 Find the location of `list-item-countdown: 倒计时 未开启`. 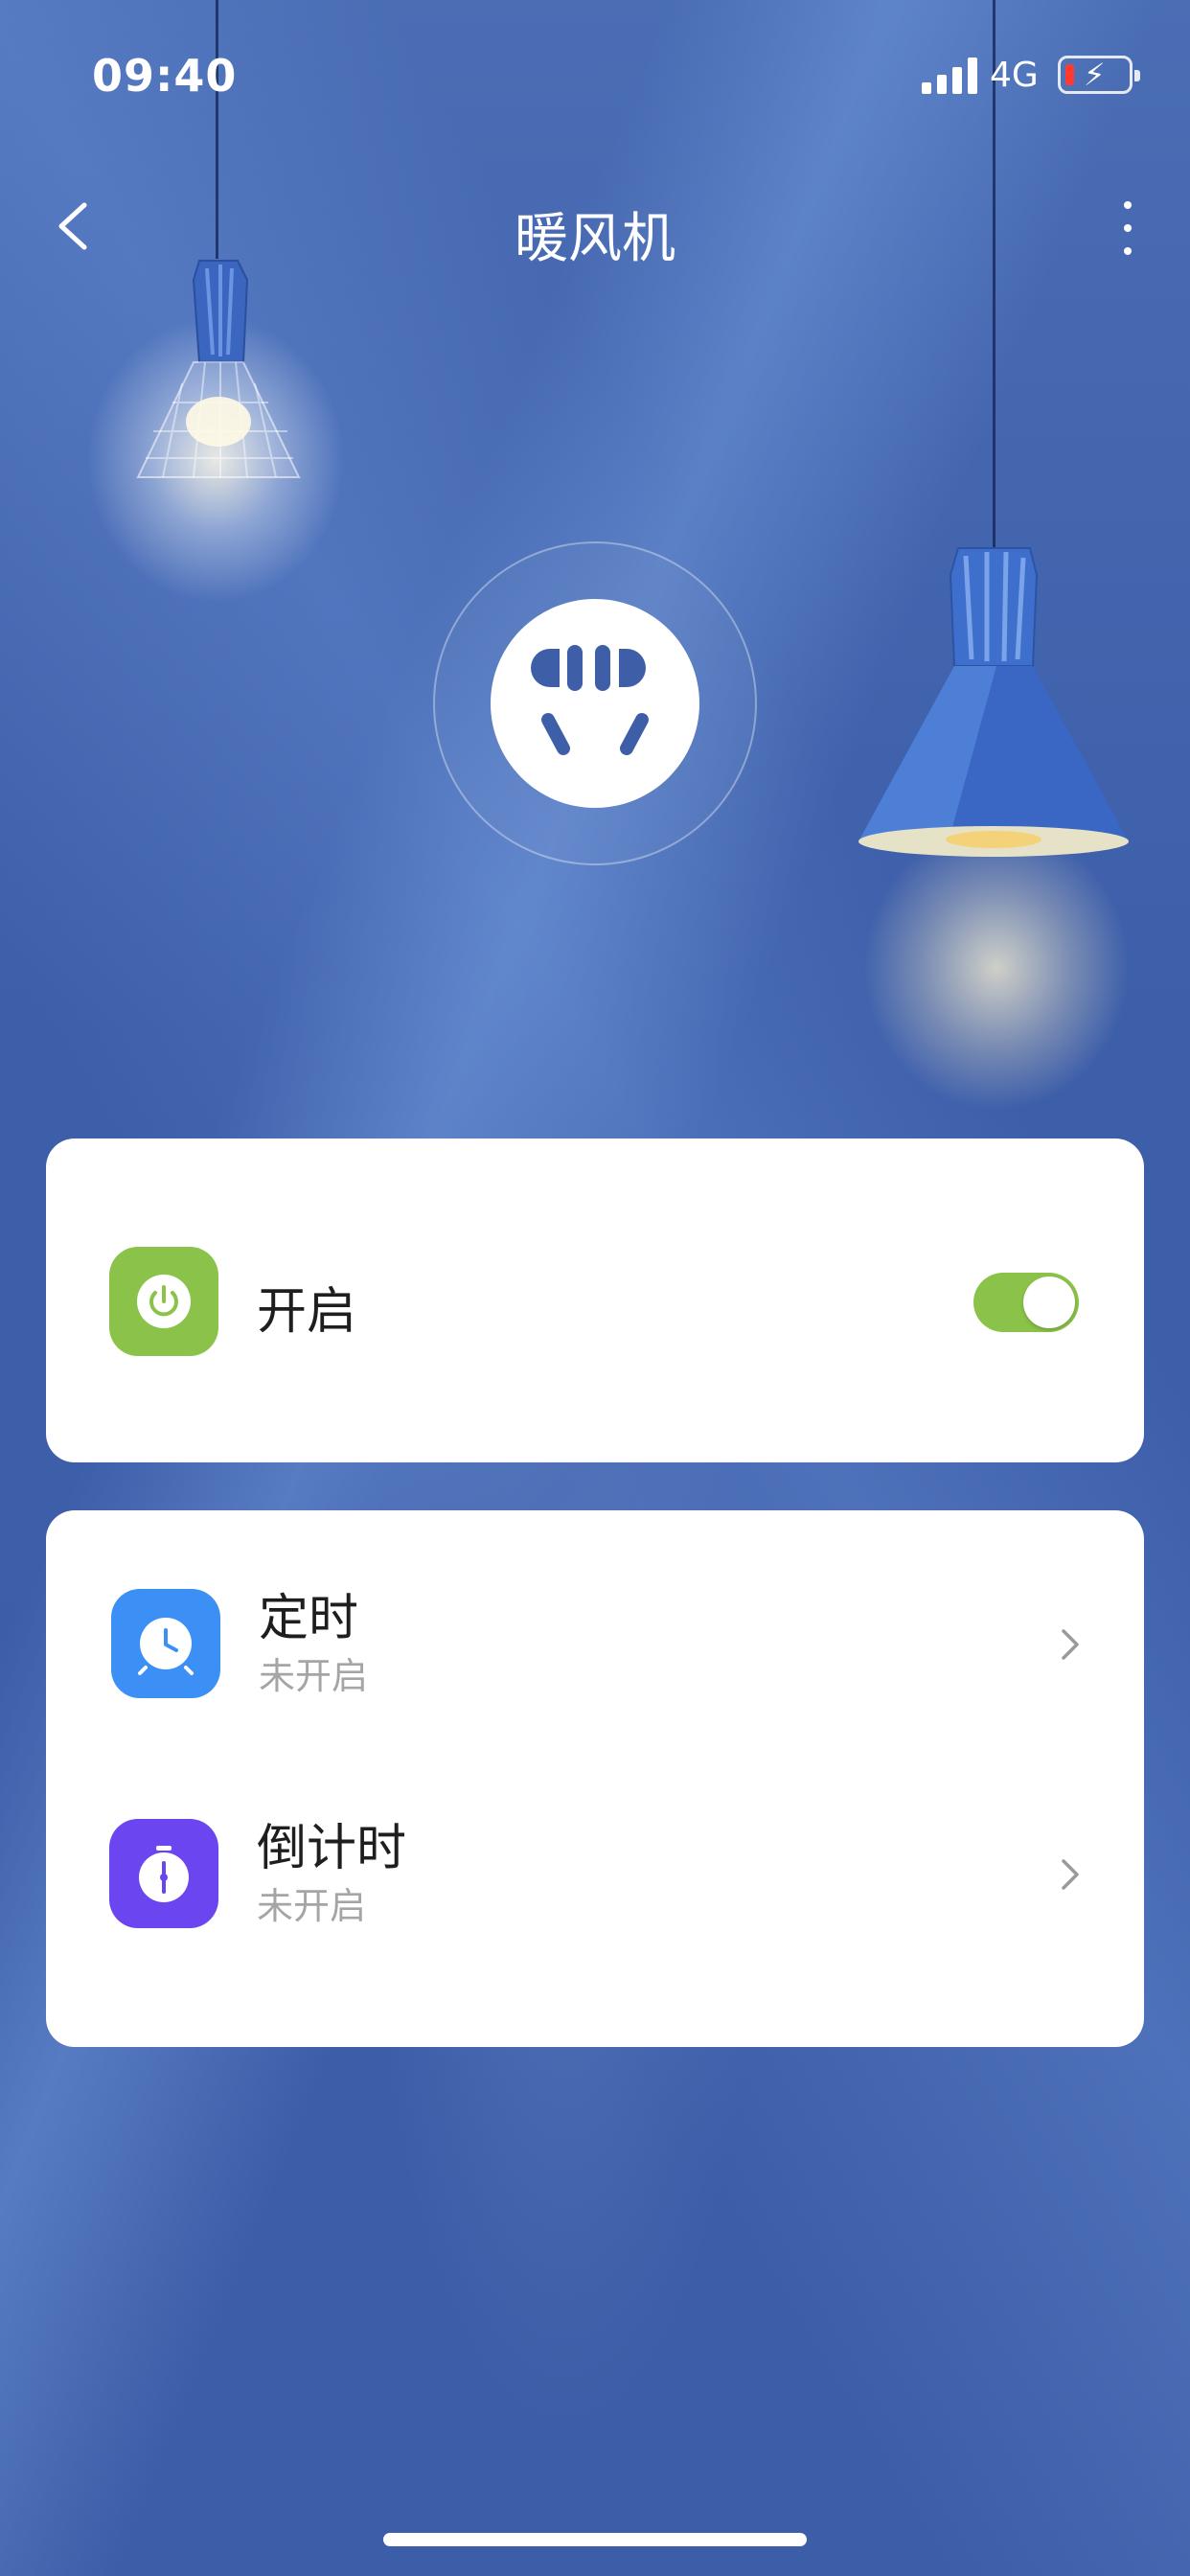

list-item-countdown: 倒计时 未开启 is located at coordinates (595, 1874).